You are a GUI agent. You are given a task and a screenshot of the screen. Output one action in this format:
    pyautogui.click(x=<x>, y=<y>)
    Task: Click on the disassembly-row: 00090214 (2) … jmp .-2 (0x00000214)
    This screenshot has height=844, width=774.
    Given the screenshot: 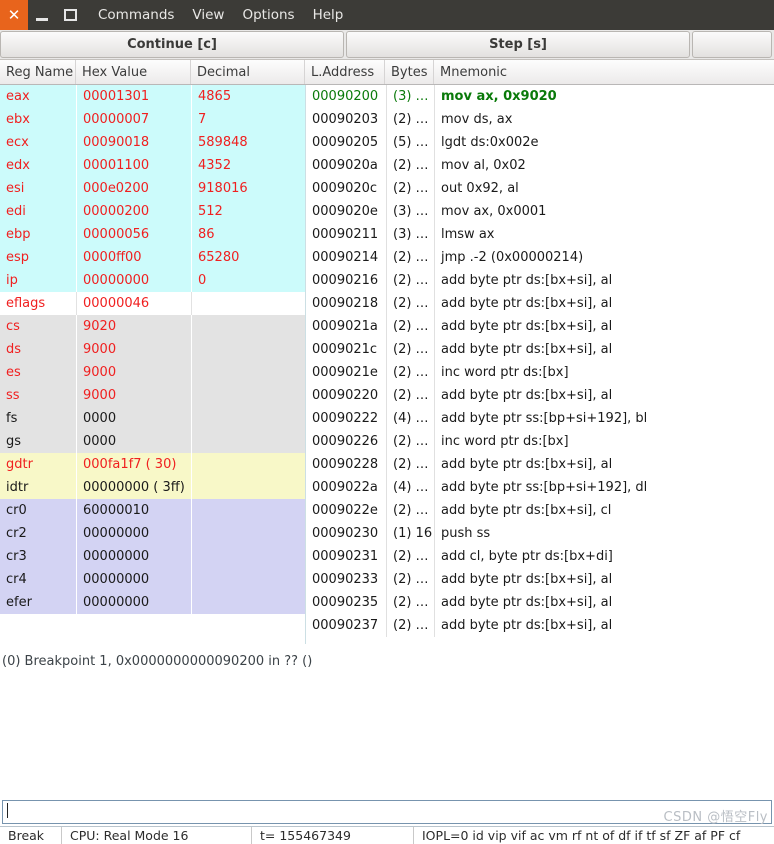 What is the action you would take?
    pyautogui.click(x=540, y=257)
    